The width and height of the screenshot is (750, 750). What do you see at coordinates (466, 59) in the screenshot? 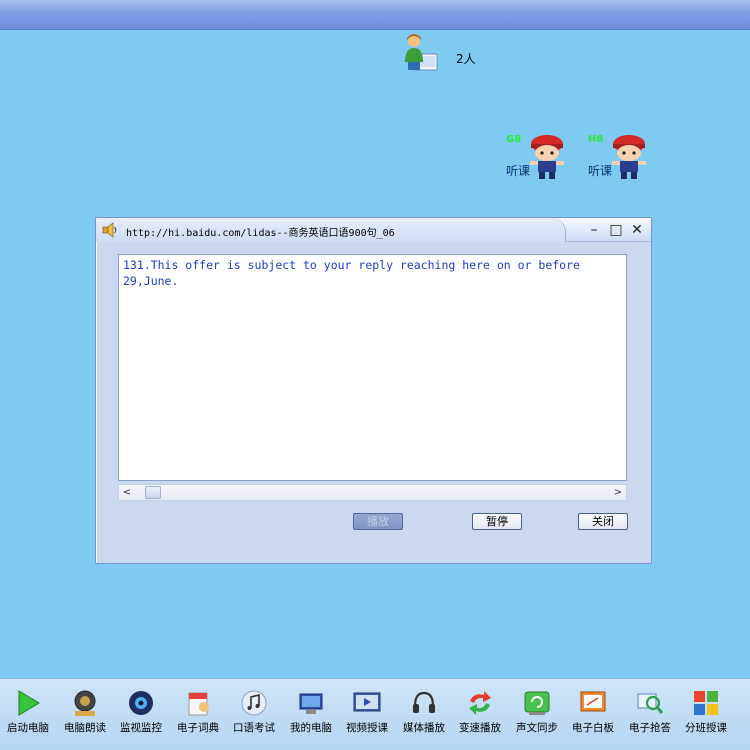
I see `teacher-count: 2人` at bounding box center [466, 59].